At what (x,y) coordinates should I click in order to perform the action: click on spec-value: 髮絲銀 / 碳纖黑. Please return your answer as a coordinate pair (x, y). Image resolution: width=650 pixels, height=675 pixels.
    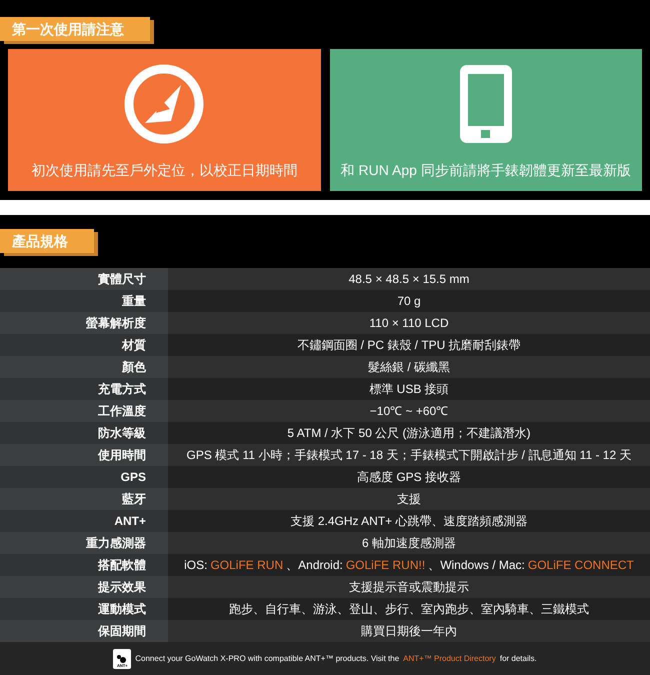
    Looking at the image, I should click on (409, 367).